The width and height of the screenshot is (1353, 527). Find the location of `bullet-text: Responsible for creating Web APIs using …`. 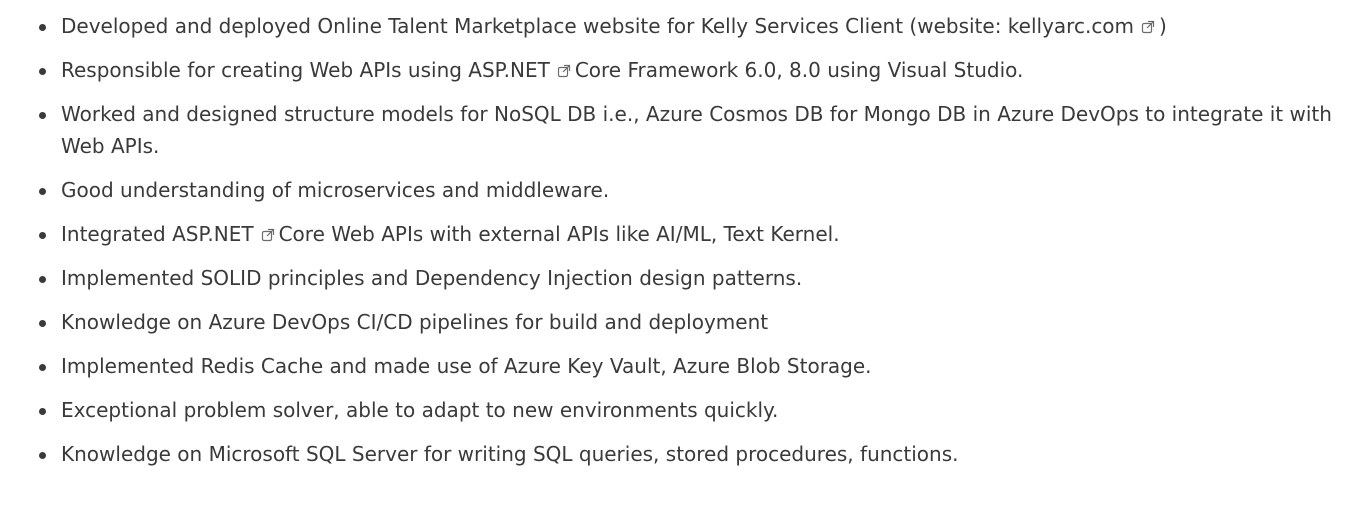

bullet-text: Responsible for creating Web APIs using … is located at coordinates (305, 70).